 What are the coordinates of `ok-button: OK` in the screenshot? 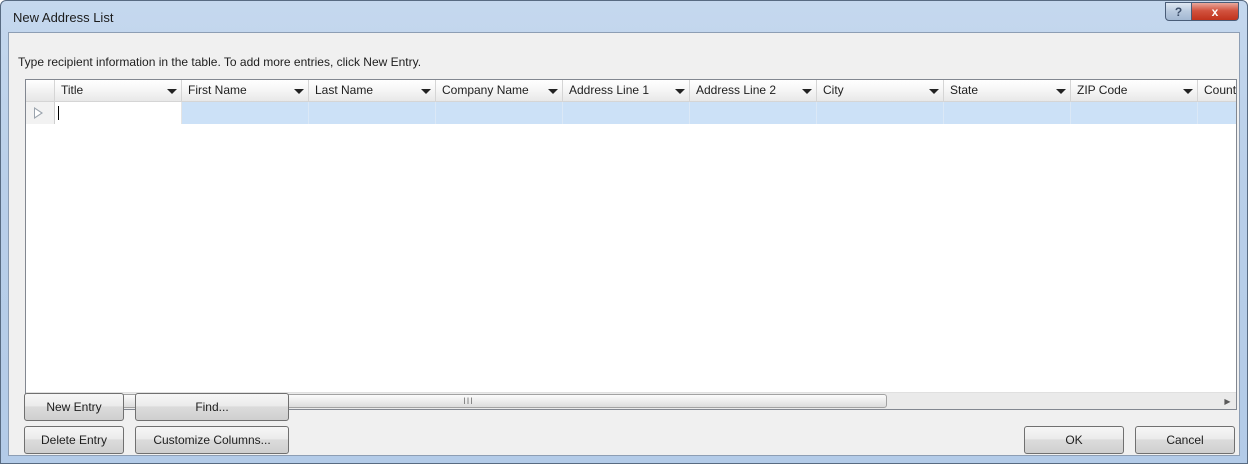 It's located at (1074, 440).